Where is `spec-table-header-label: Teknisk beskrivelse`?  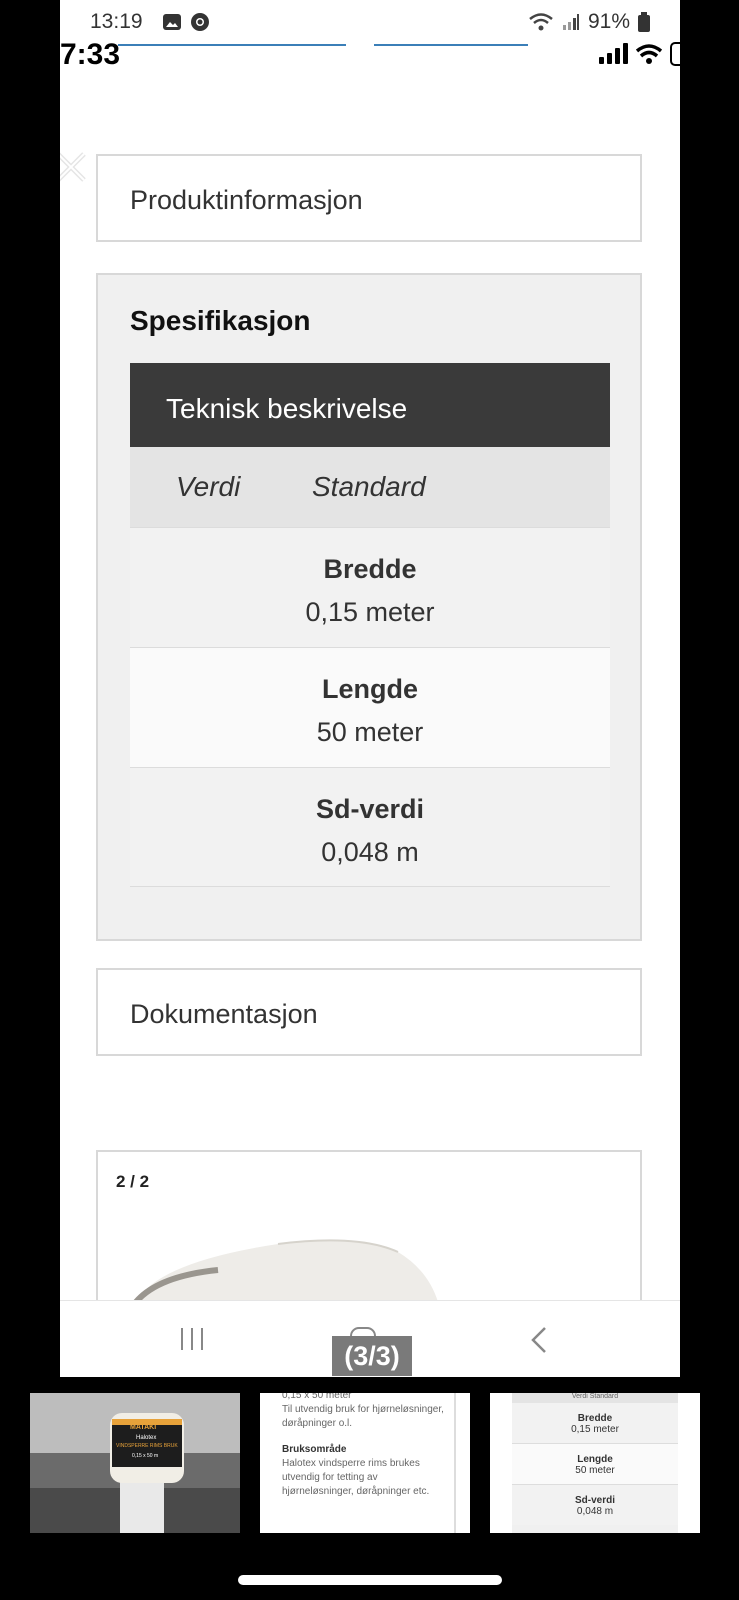
spec-table-header-label: Teknisk beskrivelse is located at coordinates (287, 408).